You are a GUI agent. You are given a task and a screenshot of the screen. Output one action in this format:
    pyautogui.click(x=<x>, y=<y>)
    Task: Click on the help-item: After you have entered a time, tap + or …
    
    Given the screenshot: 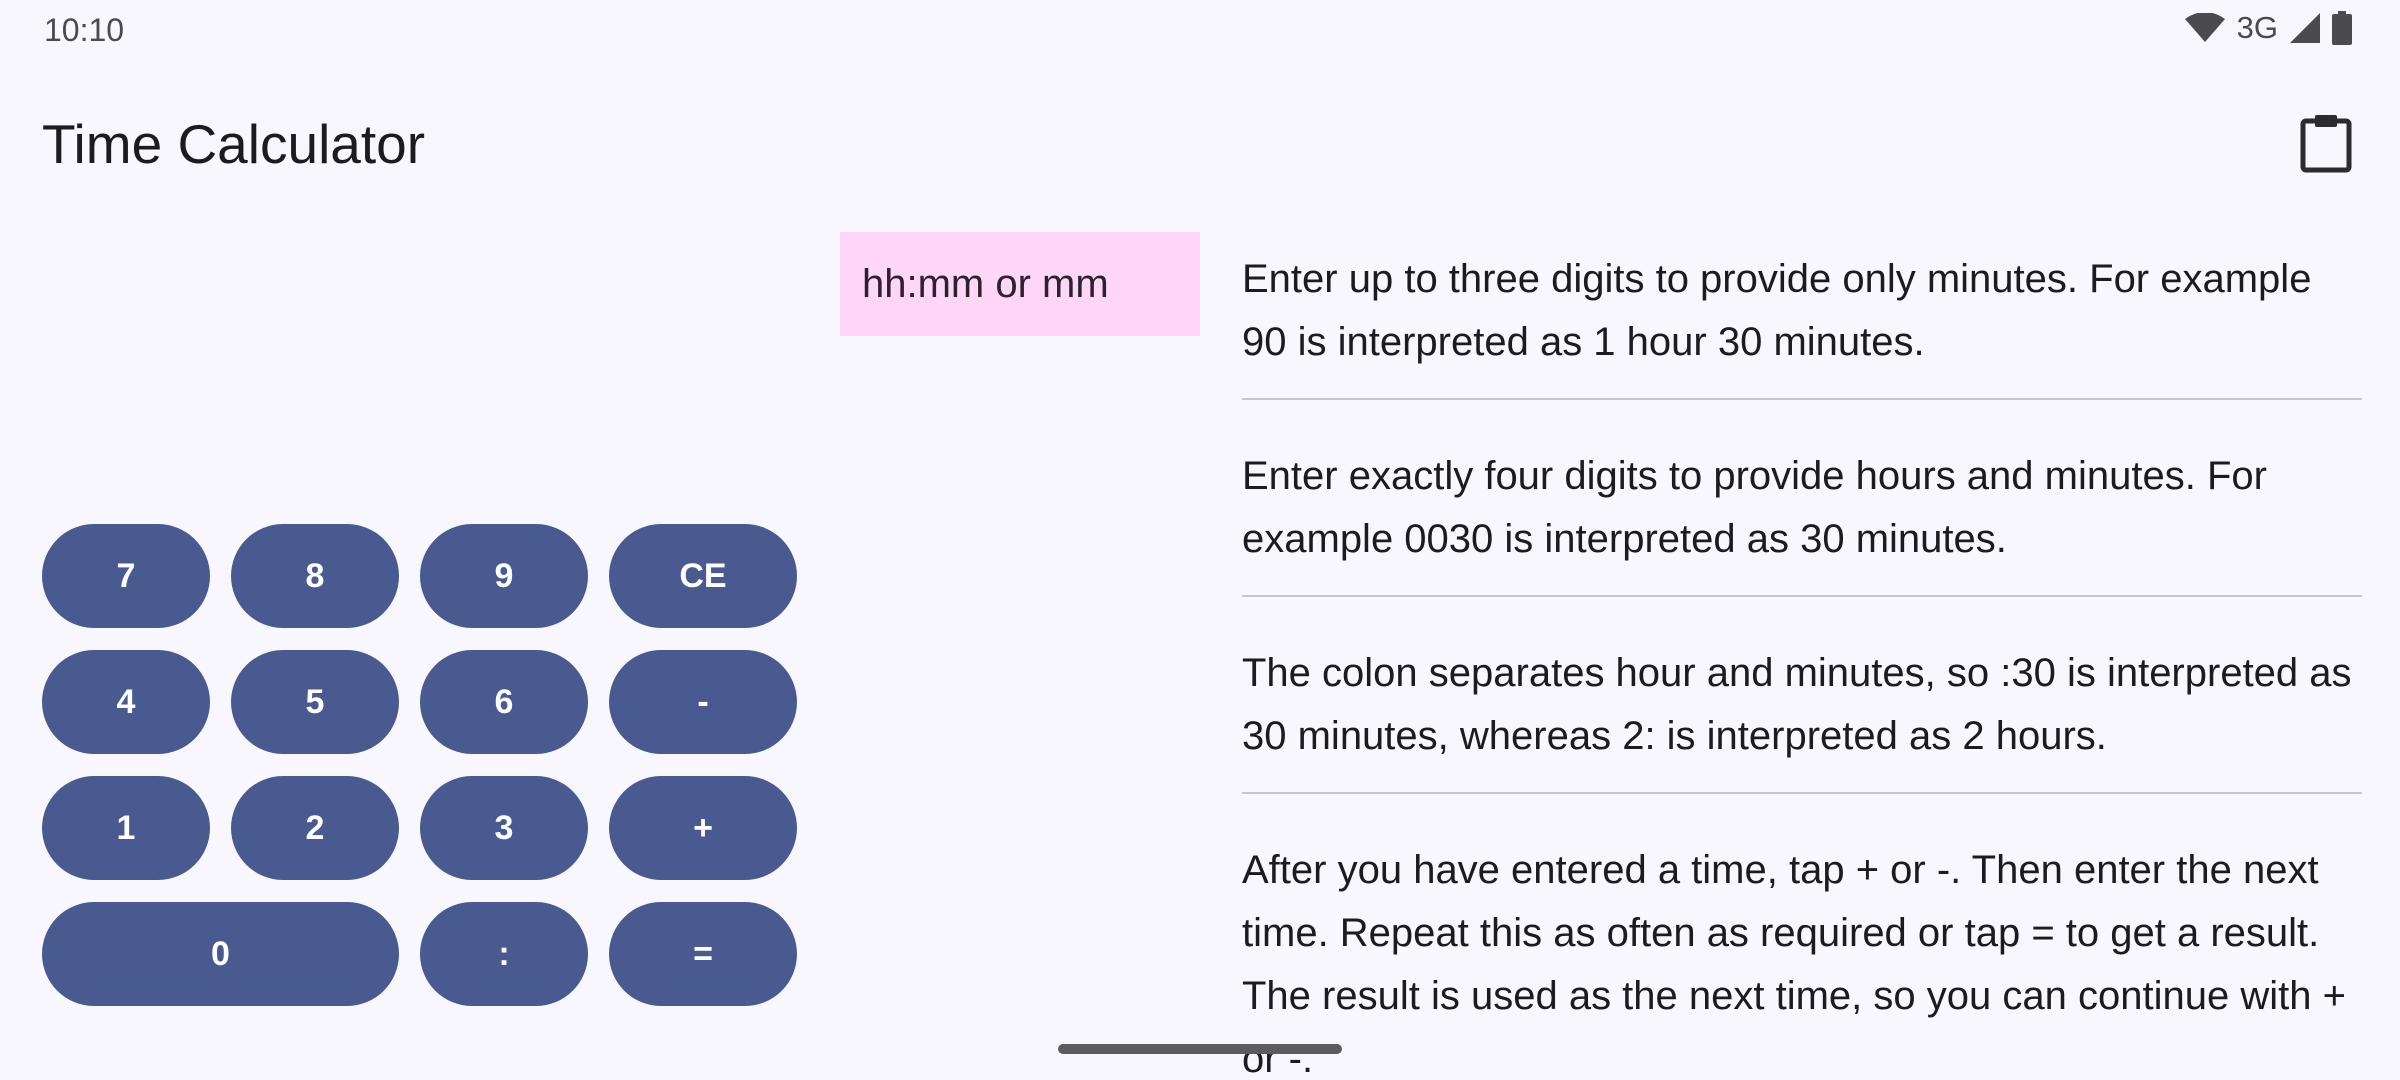 What is the action you would take?
    pyautogui.click(x=1794, y=964)
    